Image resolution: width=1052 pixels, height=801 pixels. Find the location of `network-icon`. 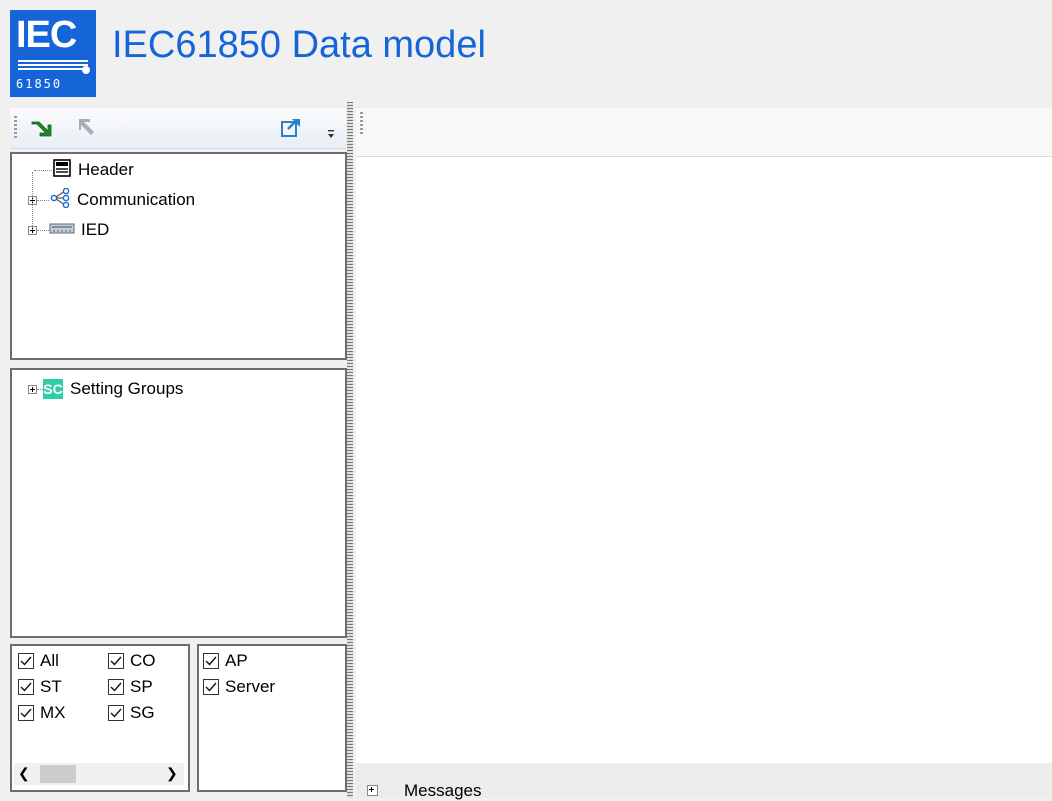

network-icon is located at coordinates (60, 200).